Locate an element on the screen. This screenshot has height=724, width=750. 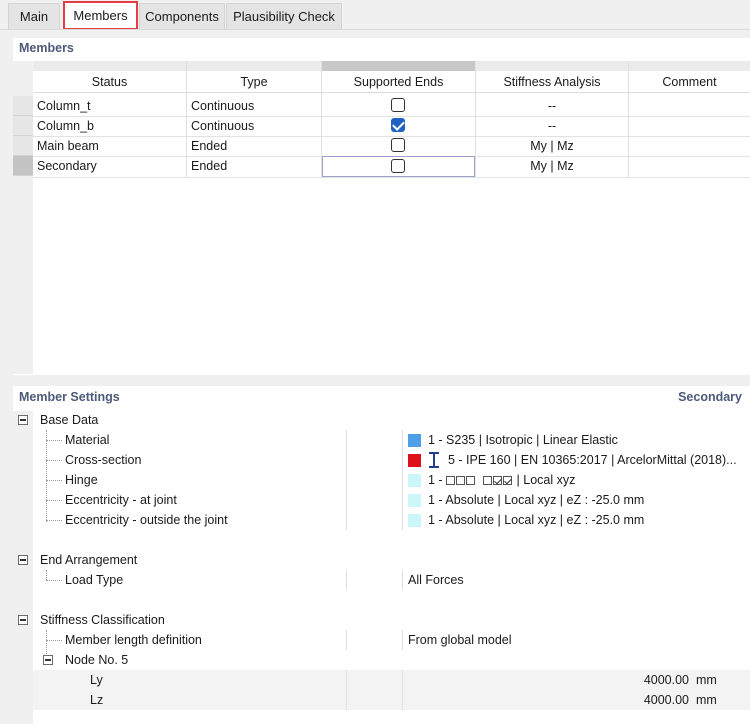
eccentricity-joint-color-swatch is located at coordinates (414, 500).